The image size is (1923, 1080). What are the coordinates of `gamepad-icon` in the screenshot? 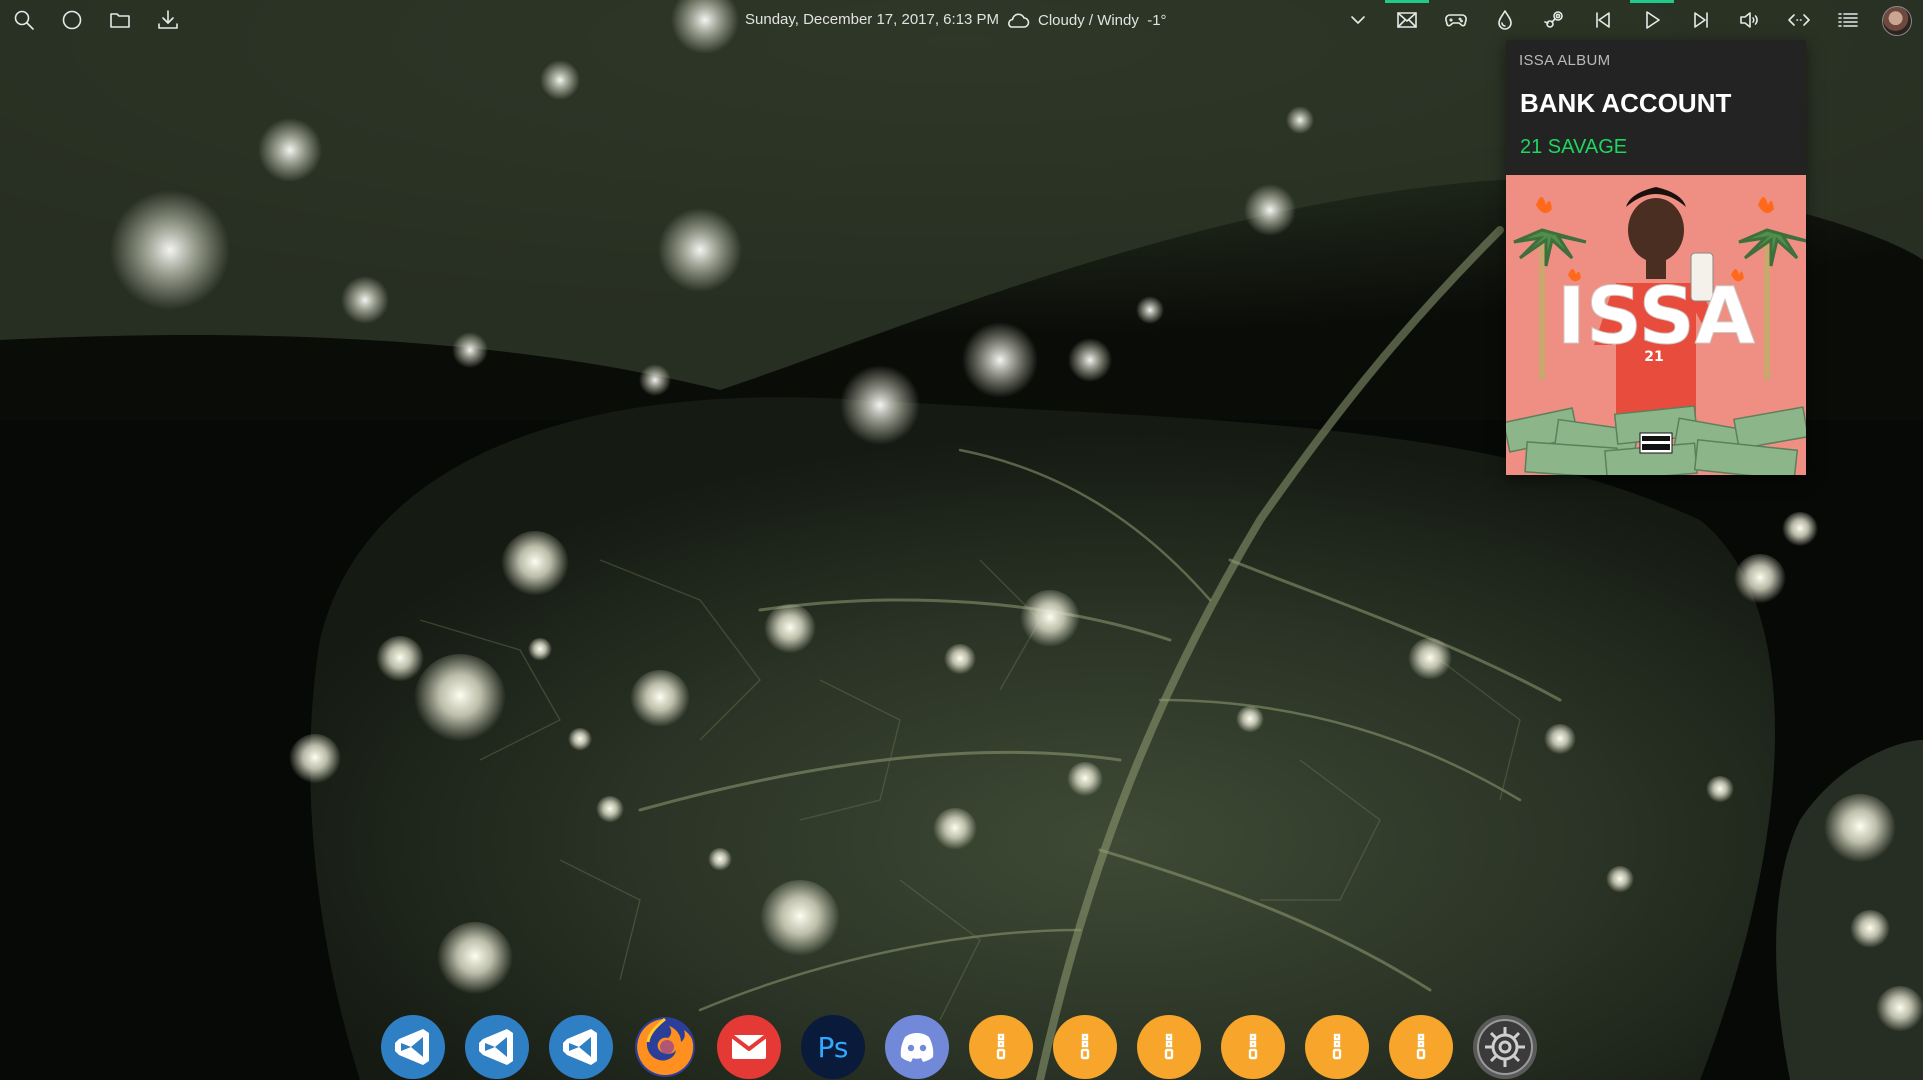 It's located at (1456, 20).